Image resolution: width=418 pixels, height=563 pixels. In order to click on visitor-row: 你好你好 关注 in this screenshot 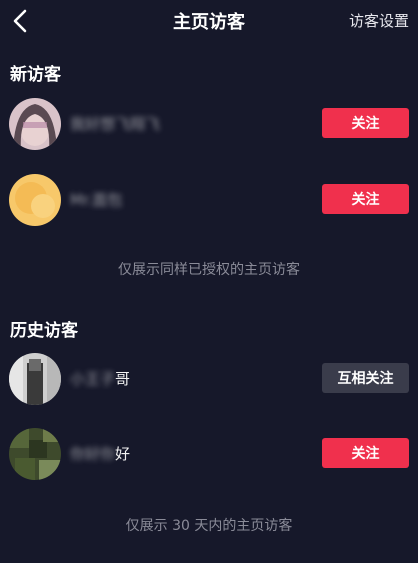, I will do `click(209, 456)`.